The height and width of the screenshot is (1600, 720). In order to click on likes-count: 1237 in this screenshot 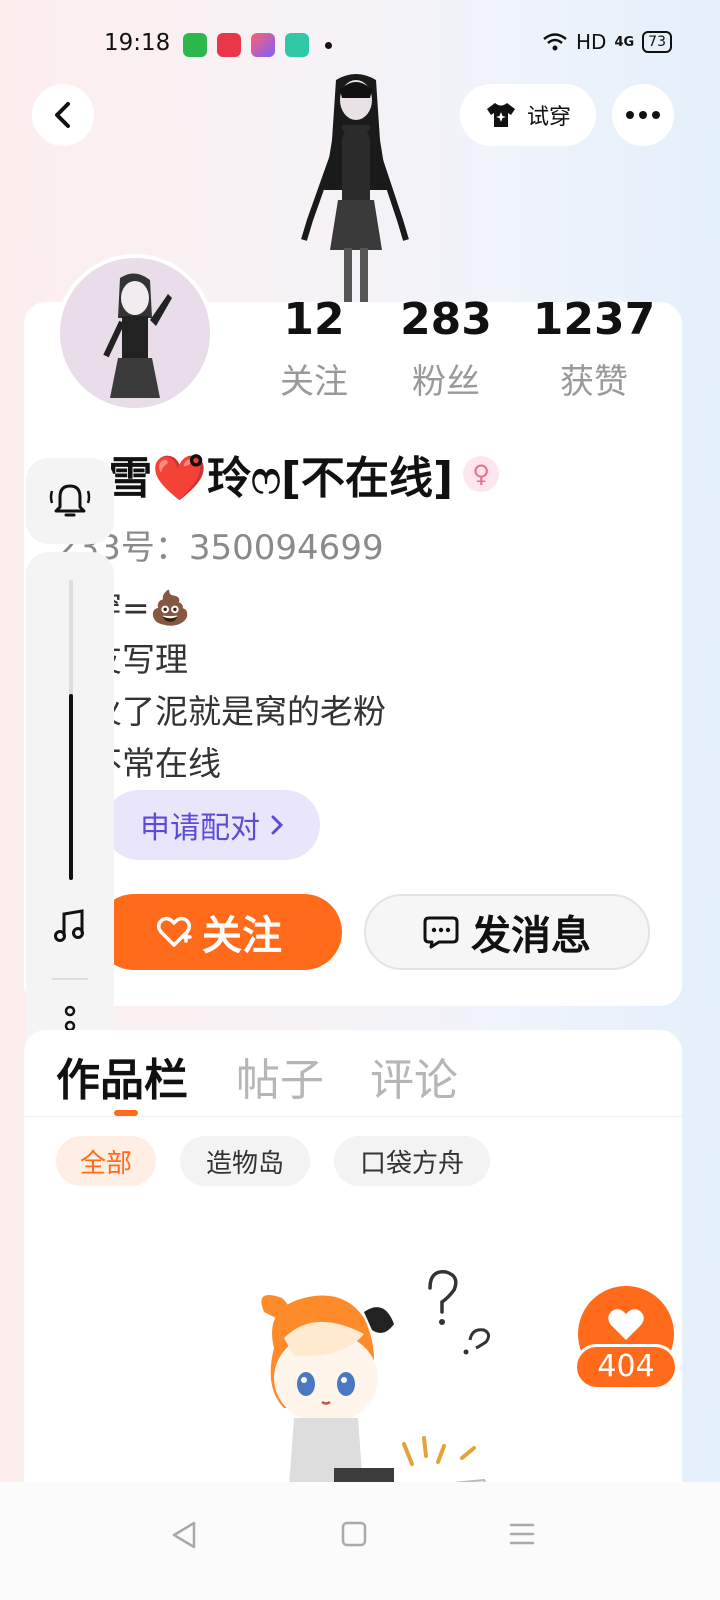, I will do `click(594, 319)`.